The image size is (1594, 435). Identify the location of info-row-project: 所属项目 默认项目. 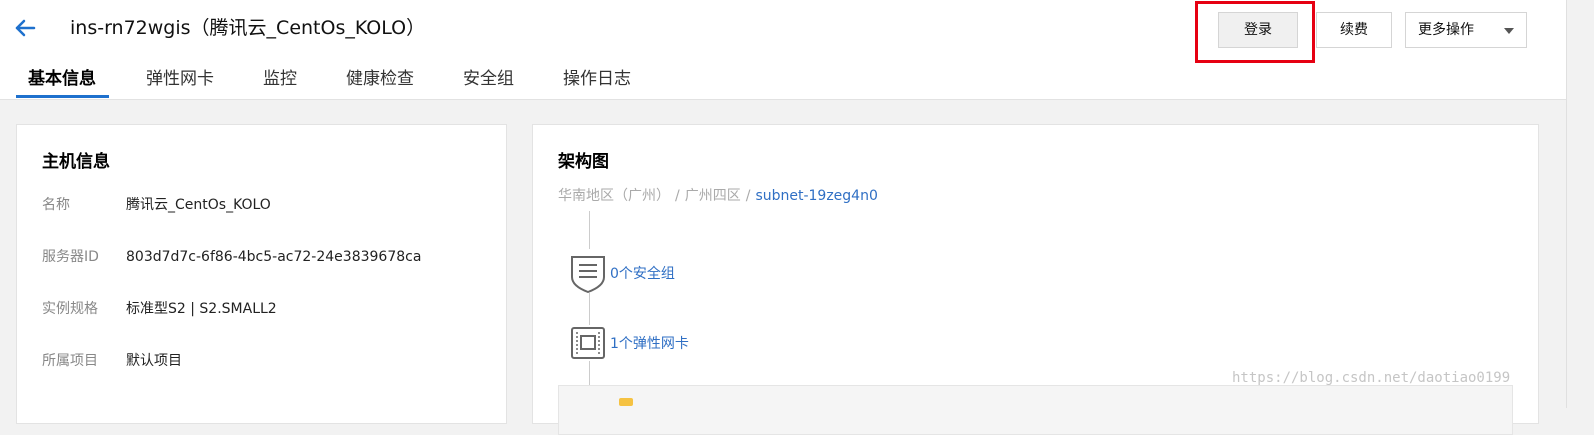
(112, 361).